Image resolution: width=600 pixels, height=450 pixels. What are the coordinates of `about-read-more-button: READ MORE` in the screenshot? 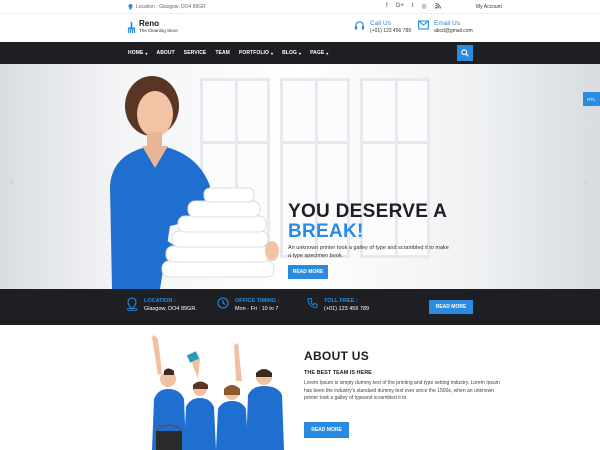 It's located at (326, 430).